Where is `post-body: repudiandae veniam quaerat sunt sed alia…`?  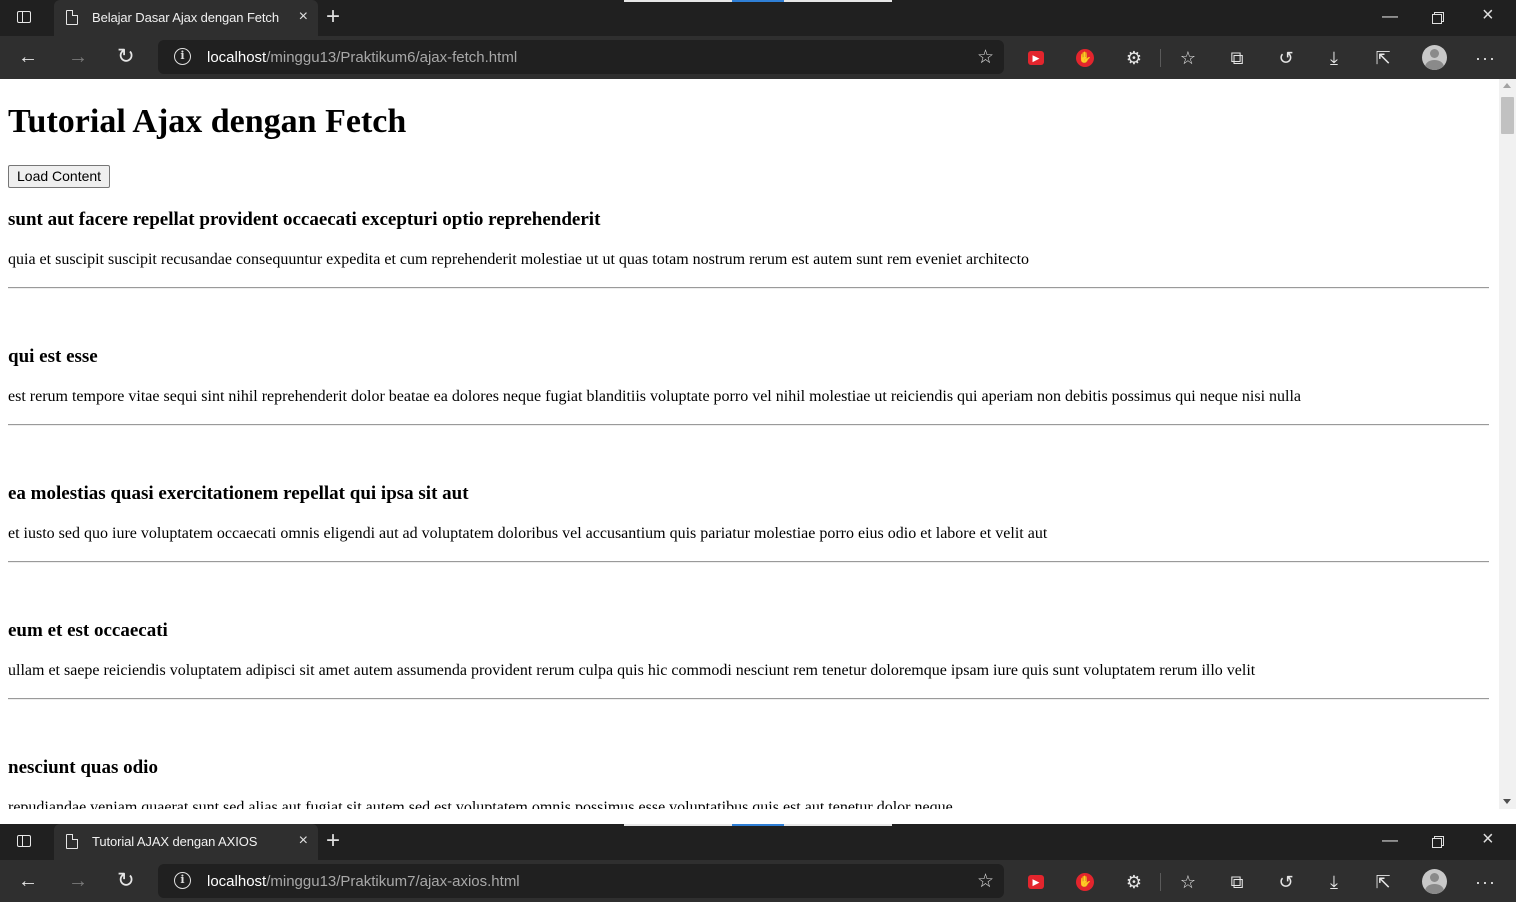 post-body: repudiandae veniam quaerat sunt sed alia… is located at coordinates (480, 804).